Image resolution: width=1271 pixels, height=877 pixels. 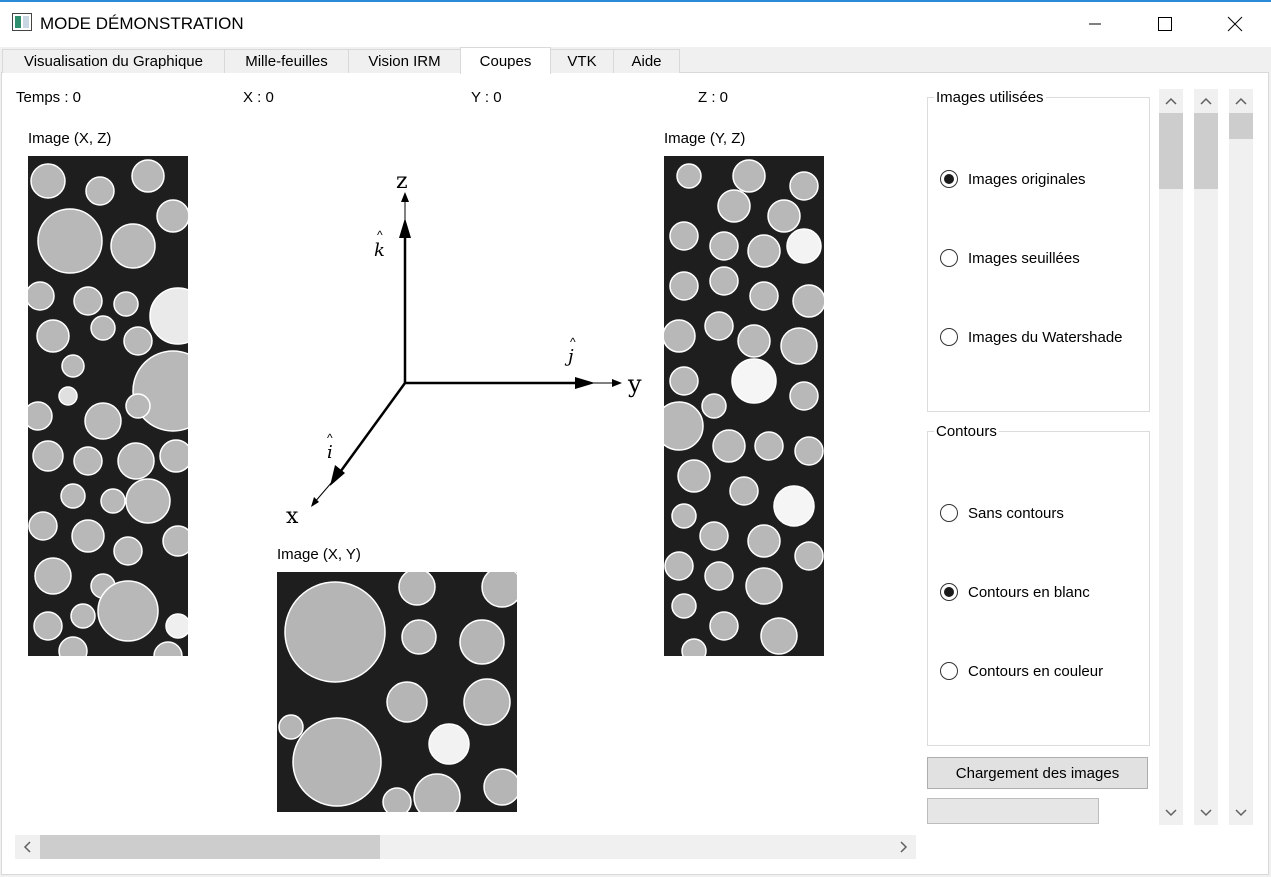 What do you see at coordinates (1024, 258) in the screenshot?
I see `radio-label: Images seuillées` at bounding box center [1024, 258].